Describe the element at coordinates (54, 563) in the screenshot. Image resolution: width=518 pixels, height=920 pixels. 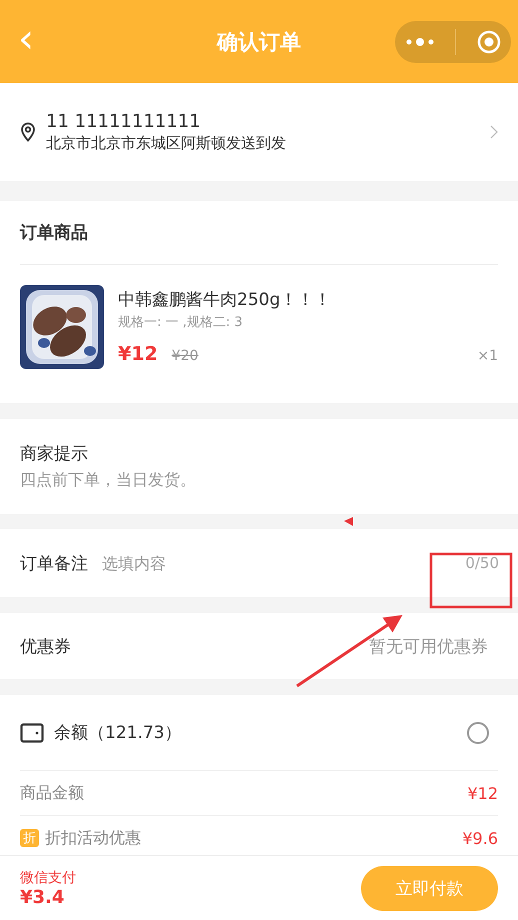
I see `note-label: 订单备注` at that location.